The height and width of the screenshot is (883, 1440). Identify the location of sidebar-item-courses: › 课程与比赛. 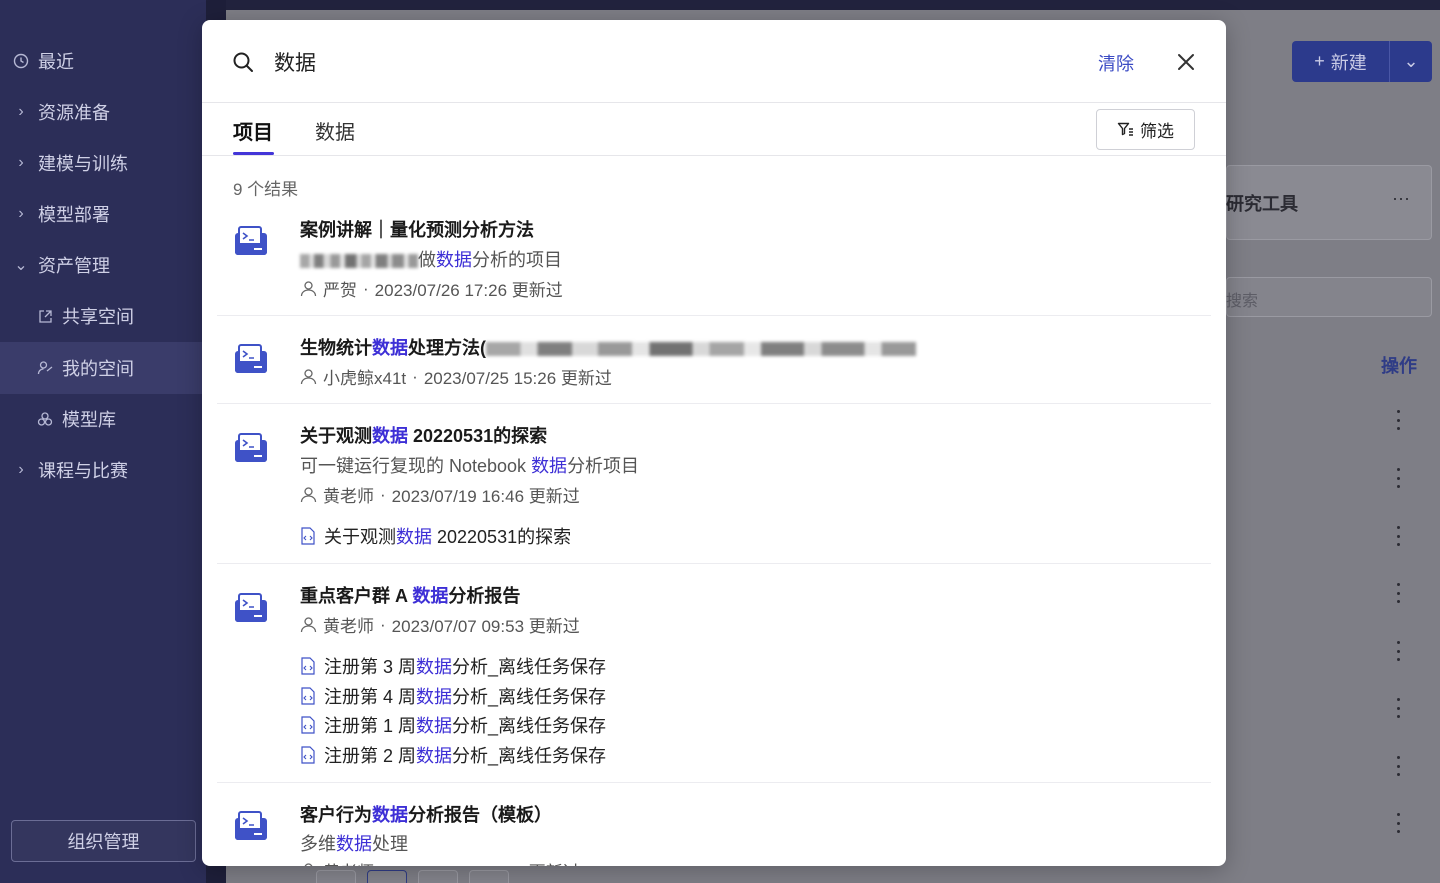
(70, 470).